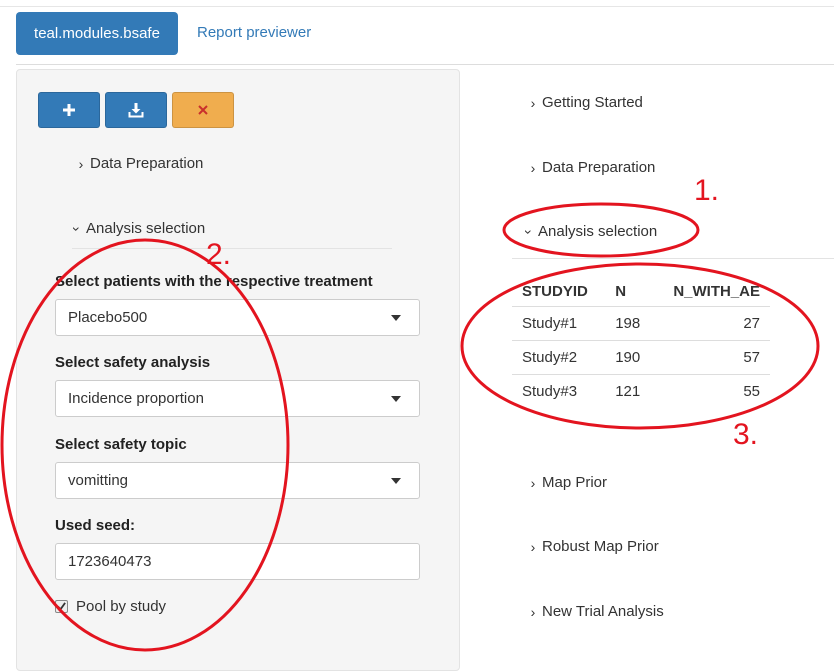 The width and height of the screenshot is (834, 671). What do you see at coordinates (559, 292) in the screenshot?
I see `column-header-studyid: STUDYID` at bounding box center [559, 292].